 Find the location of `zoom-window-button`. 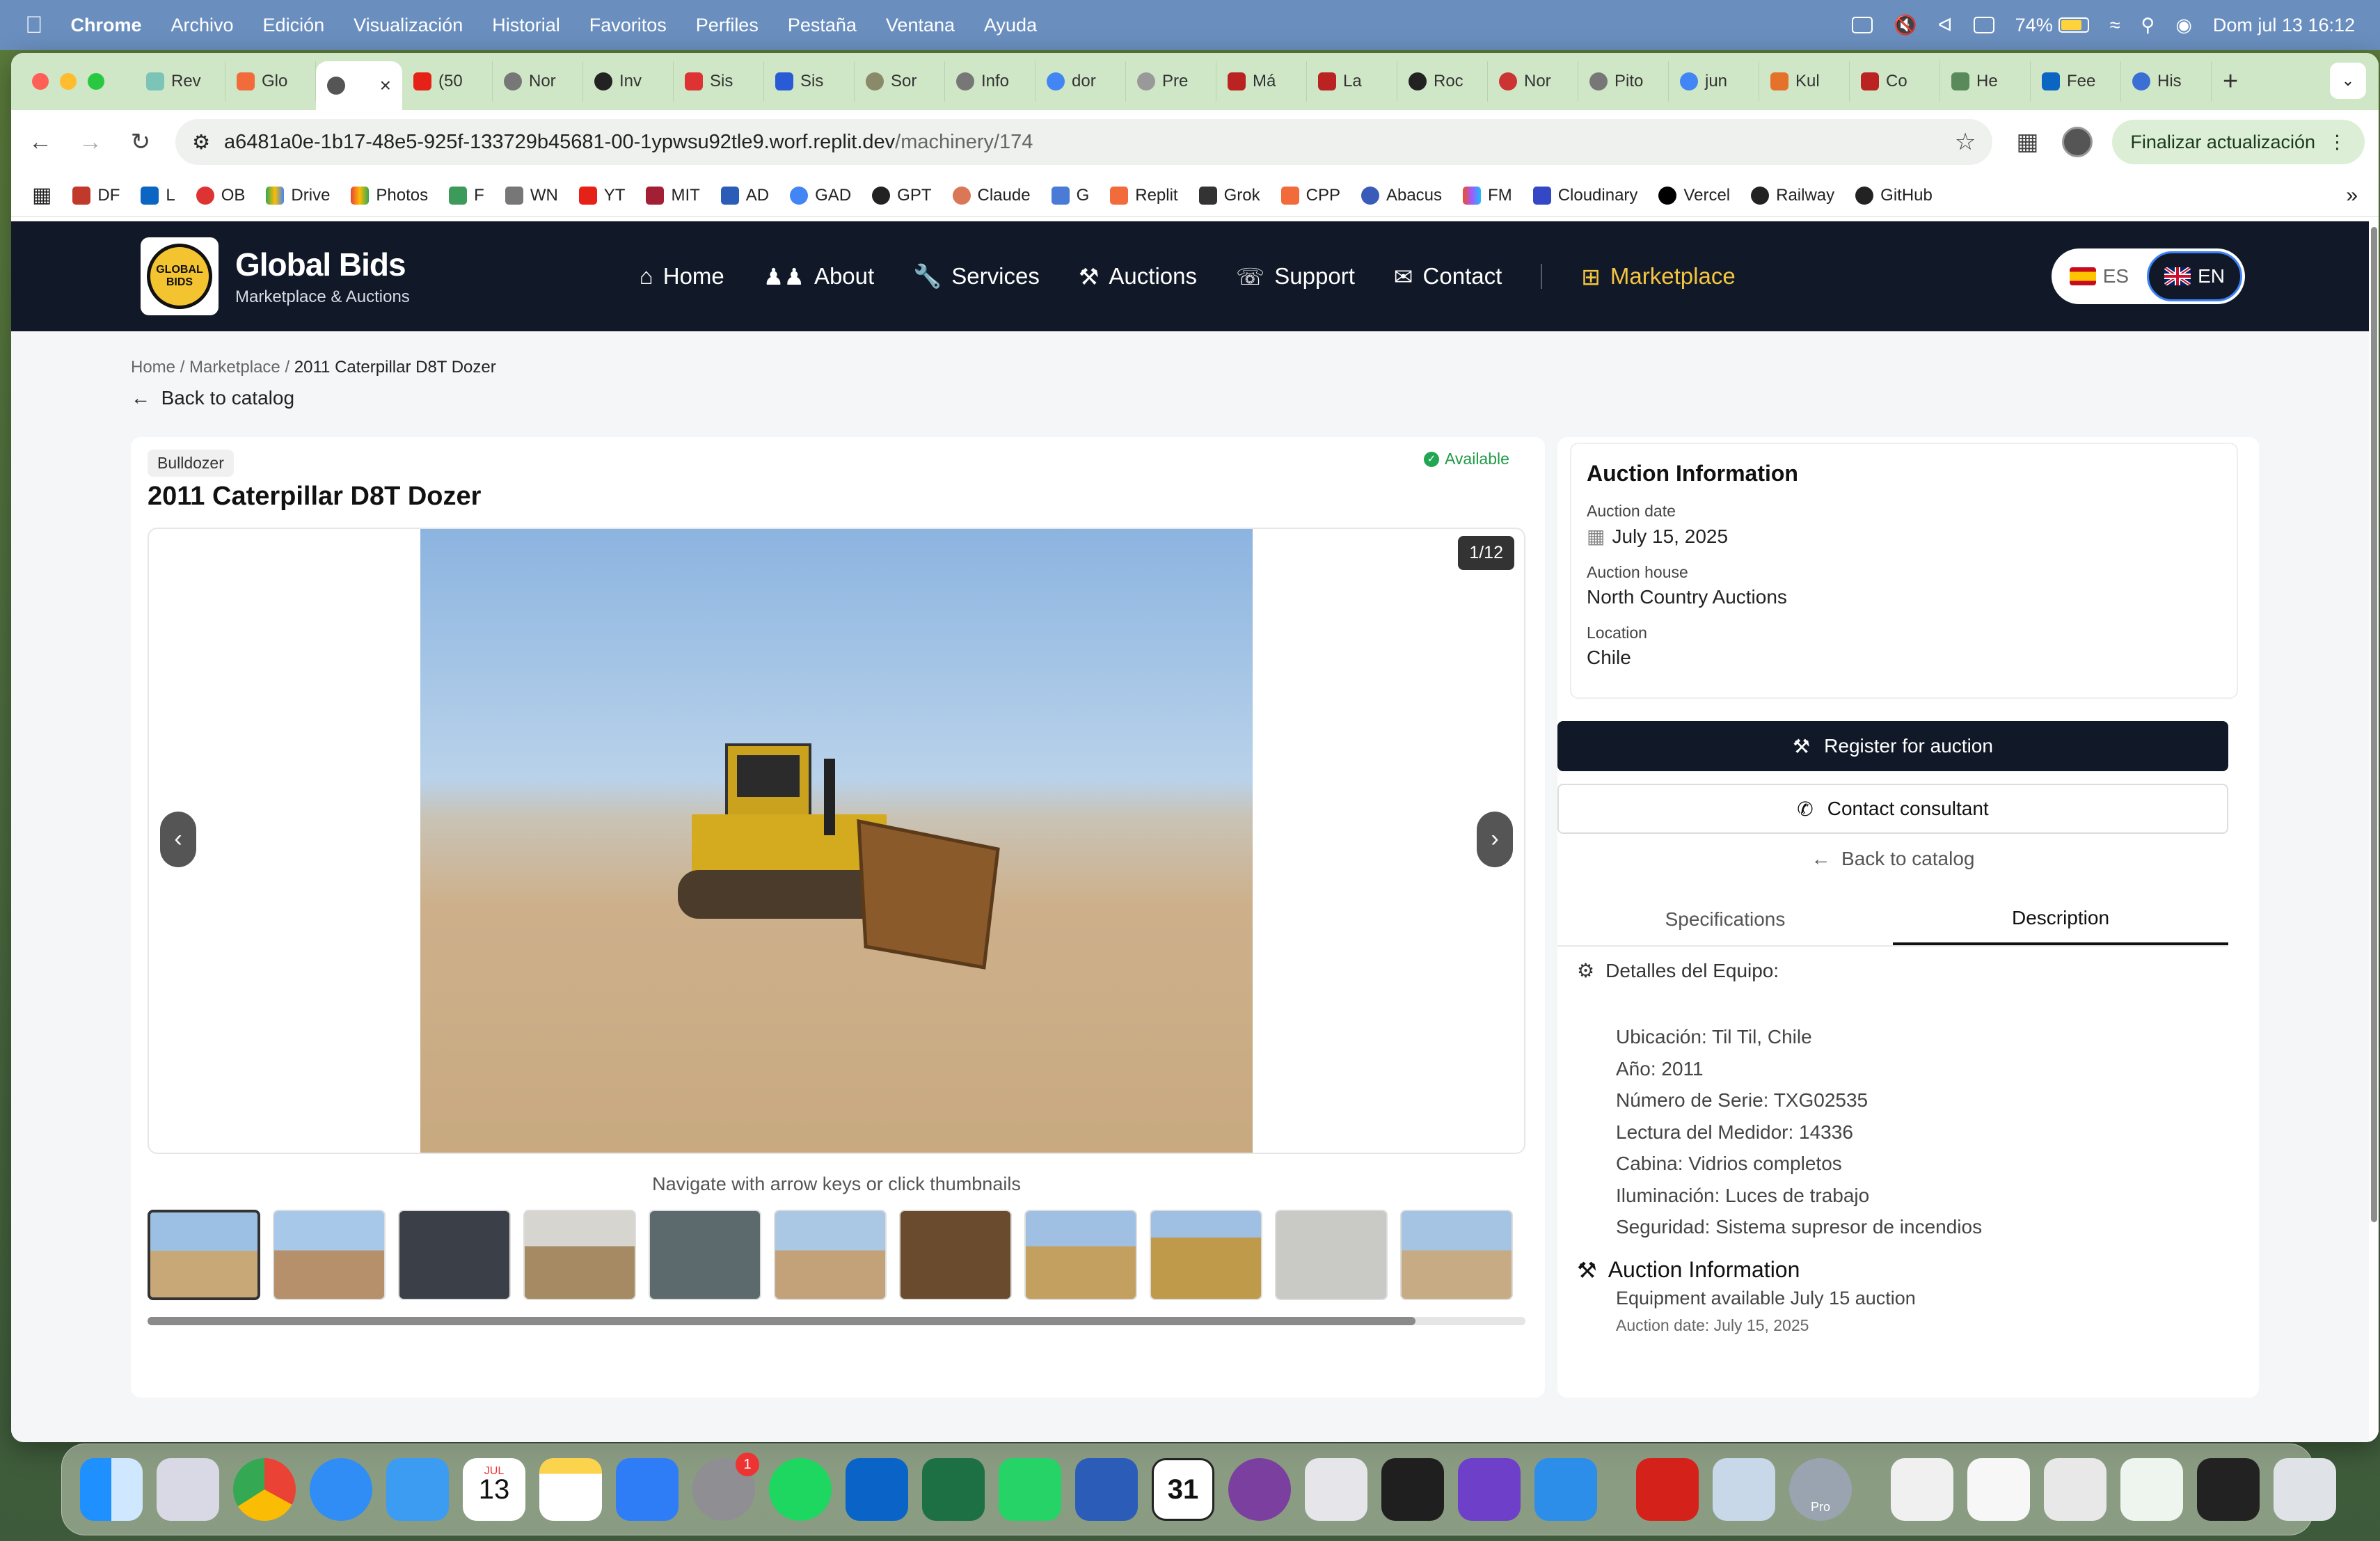

zoom-window-button is located at coordinates (96, 81).